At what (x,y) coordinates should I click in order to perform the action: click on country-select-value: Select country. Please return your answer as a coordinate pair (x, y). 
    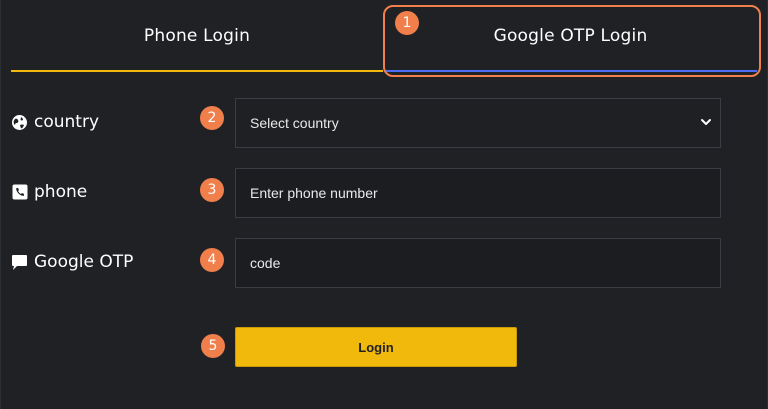
    Looking at the image, I should click on (294, 123).